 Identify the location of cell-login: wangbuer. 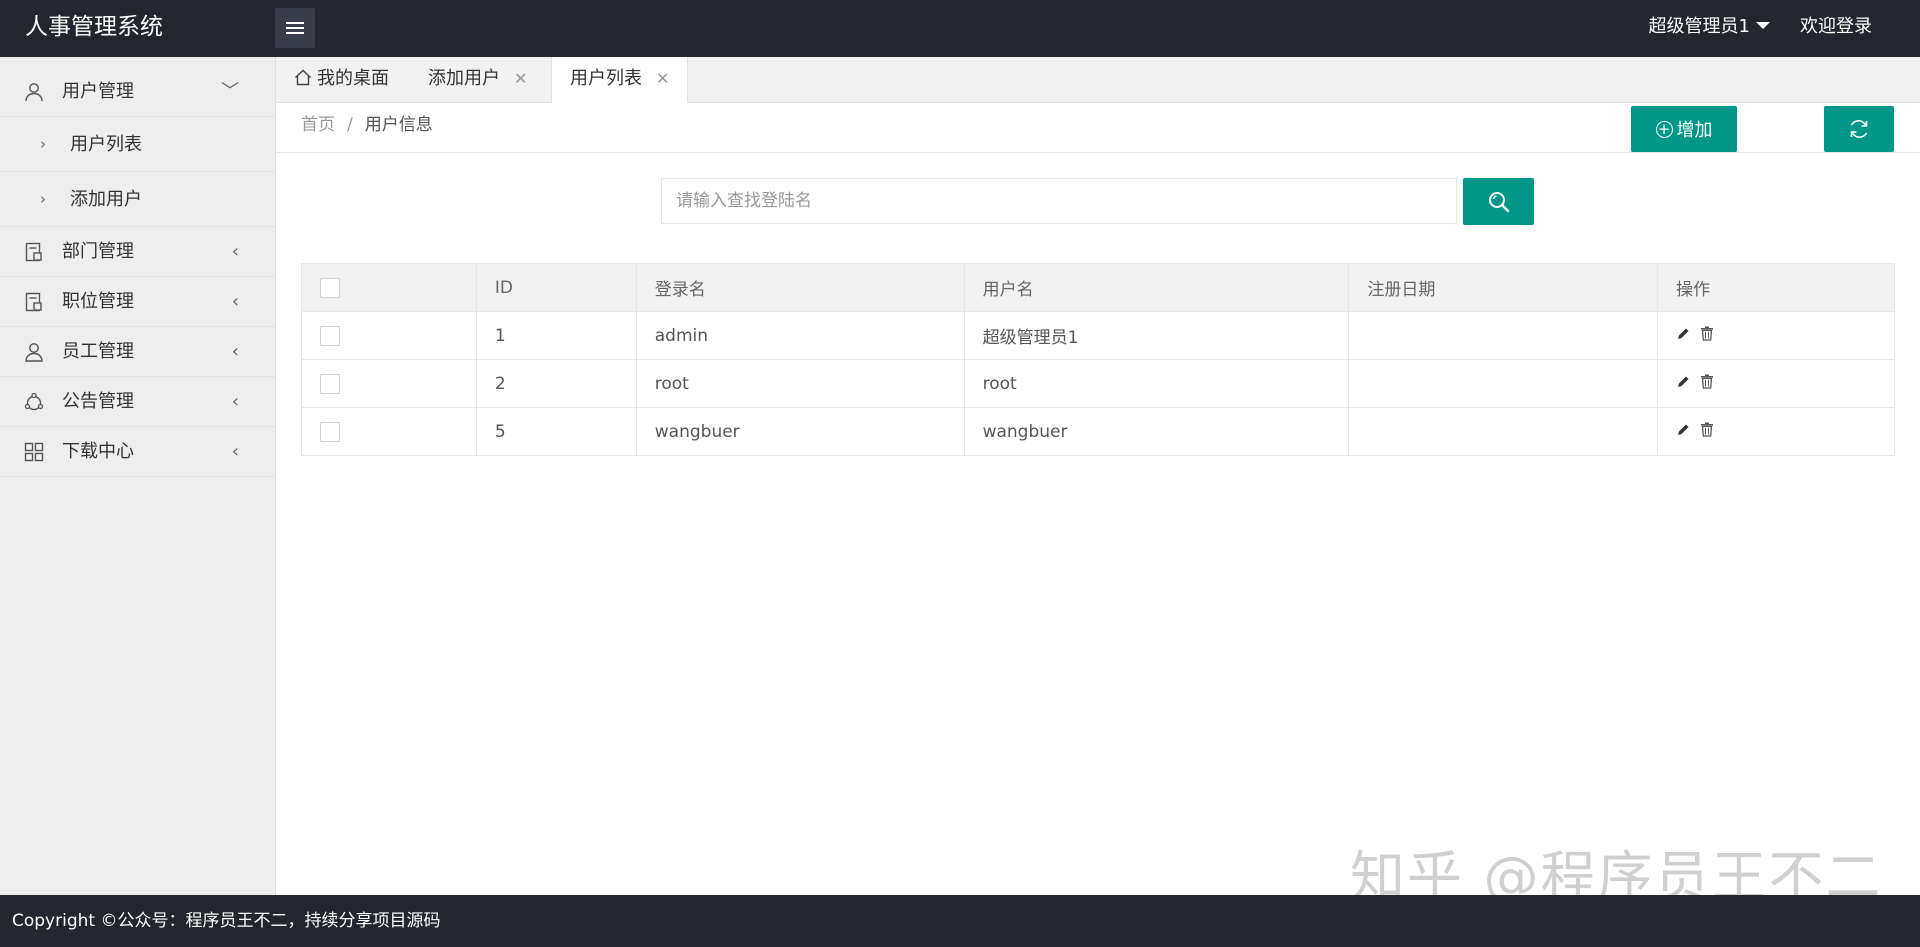
(800, 431).